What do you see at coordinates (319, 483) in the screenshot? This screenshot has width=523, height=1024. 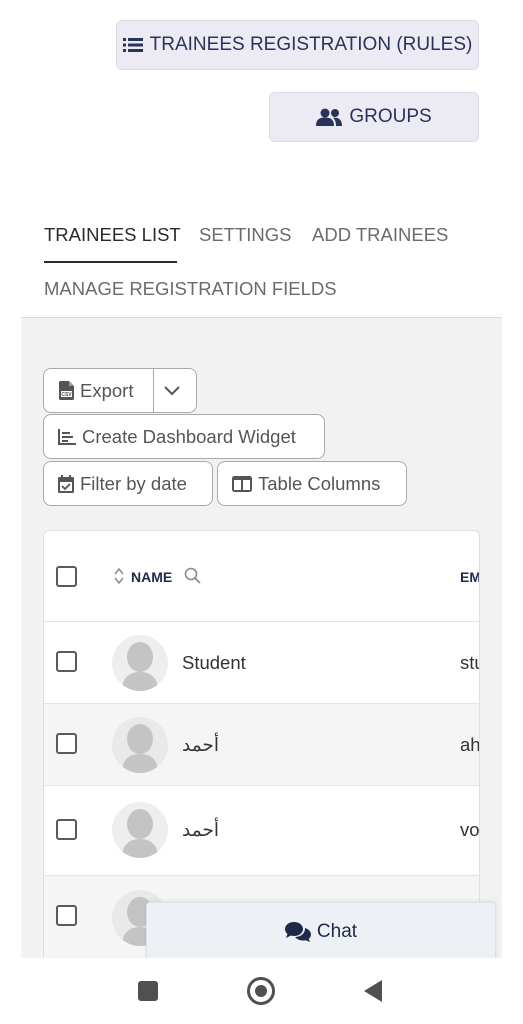 I see `columns-button-label: Table Columns` at bounding box center [319, 483].